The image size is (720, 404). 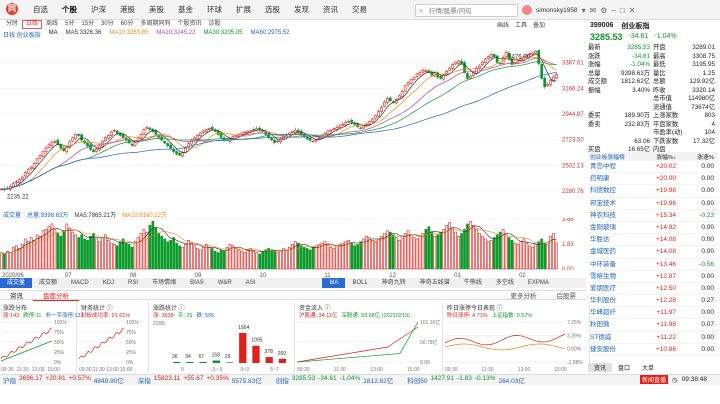 I want to click on message-icon: ✉, so click(x=593, y=10).